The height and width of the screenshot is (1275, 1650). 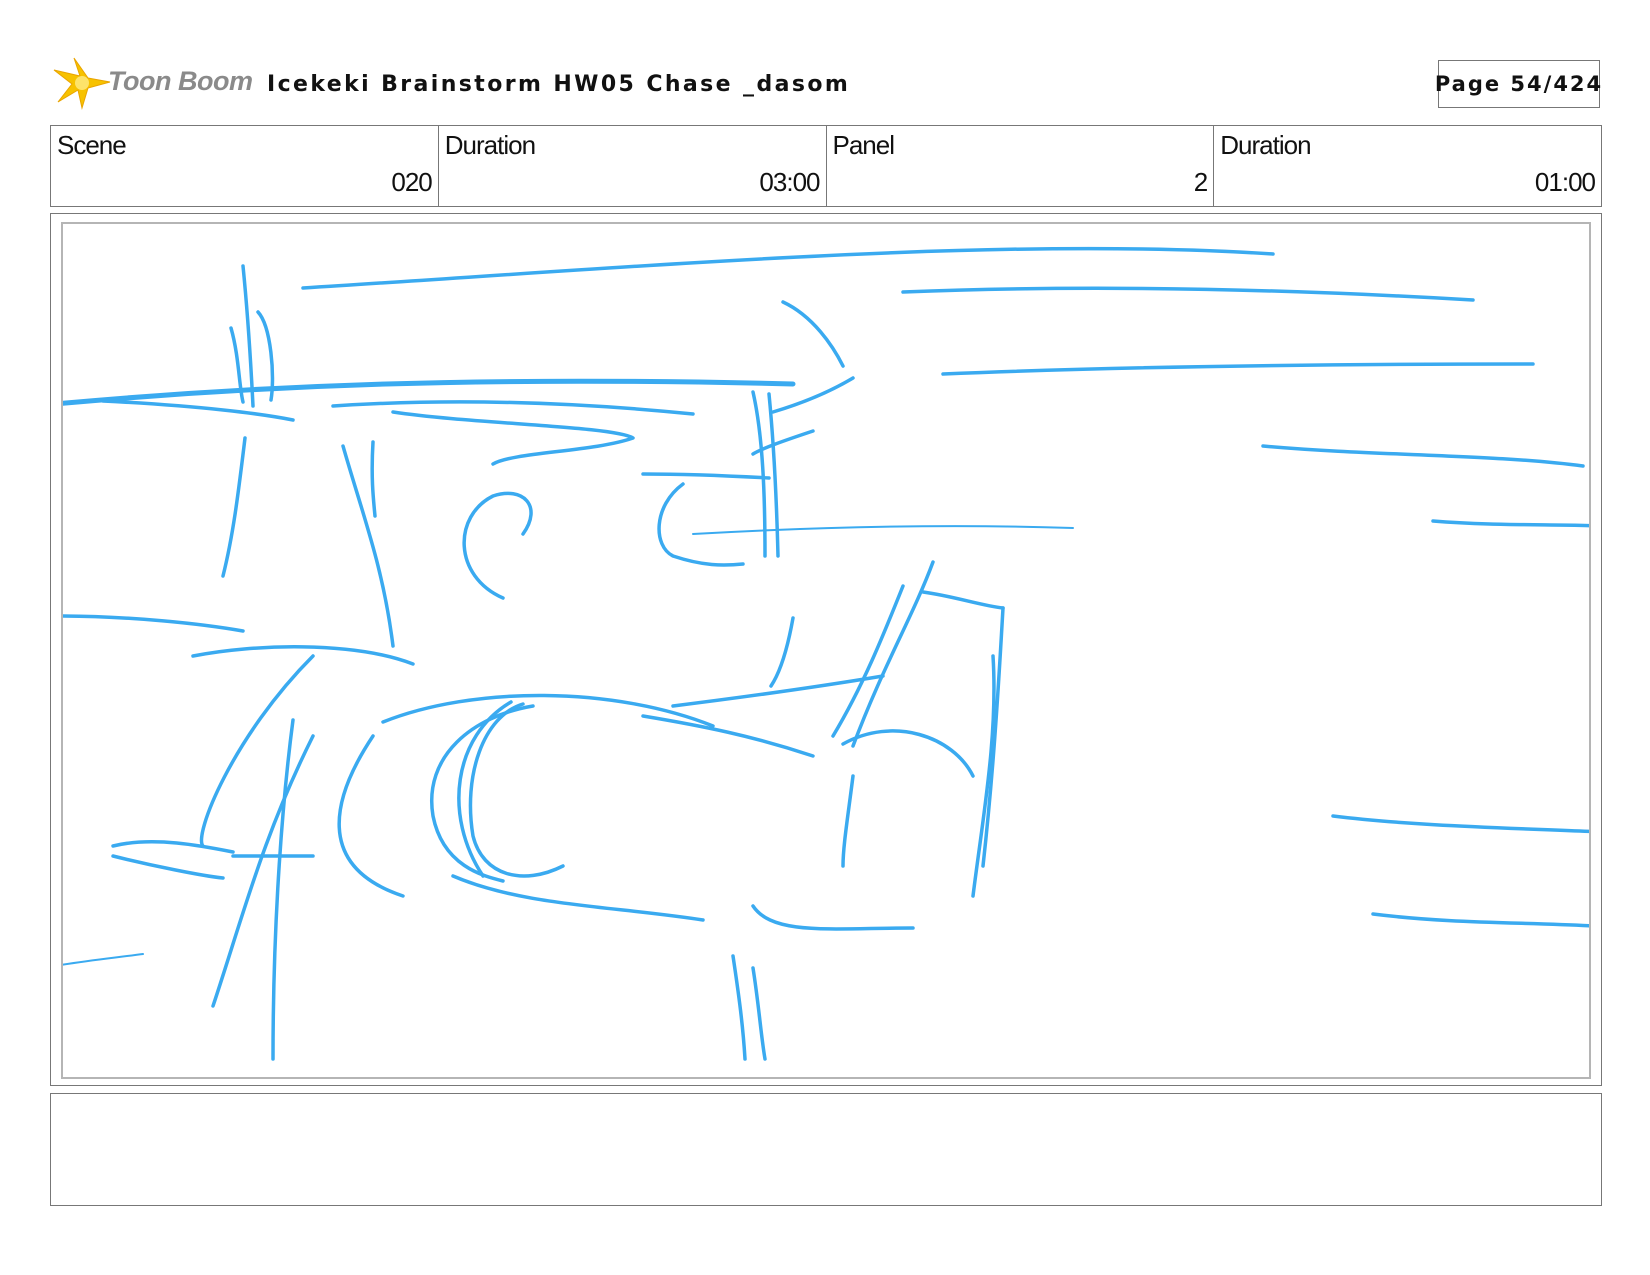 What do you see at coordinates (92, 145) in the screenshot?
I see `scene-label: Scene` at bounding box center [92, 145].